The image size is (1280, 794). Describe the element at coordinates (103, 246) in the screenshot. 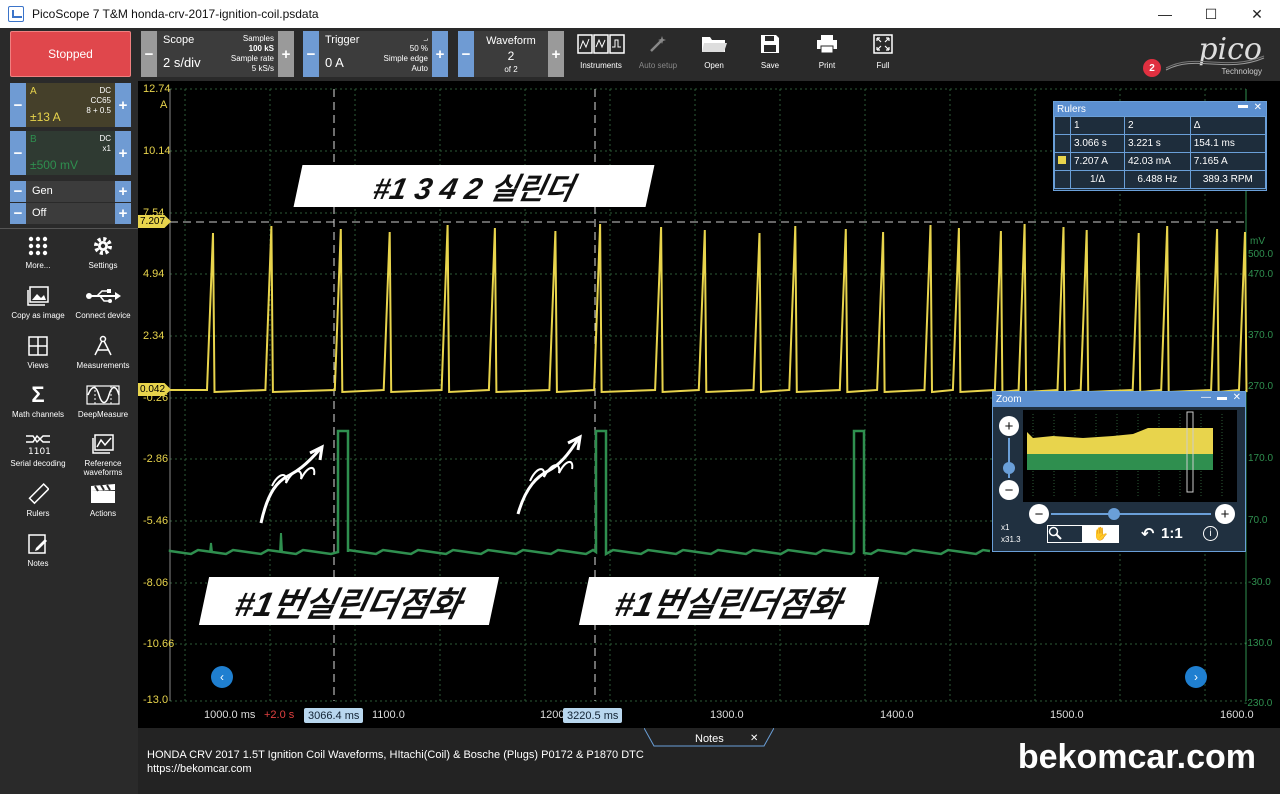

I see `gear-icon` at that location.